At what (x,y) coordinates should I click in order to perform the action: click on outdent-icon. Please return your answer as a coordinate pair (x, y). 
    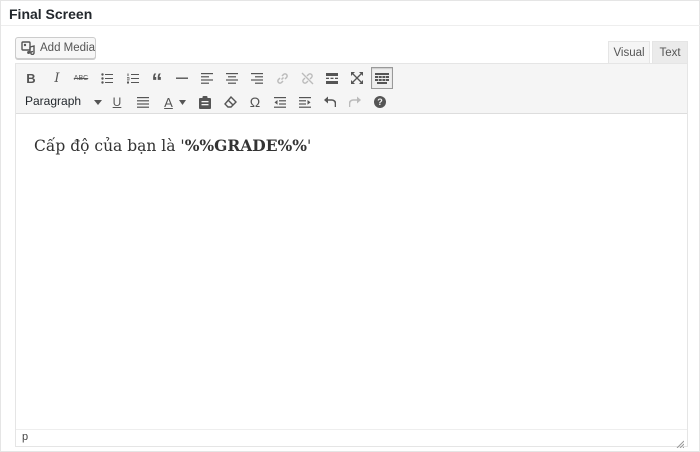
    Looking at the image, I should click on (280, 102).